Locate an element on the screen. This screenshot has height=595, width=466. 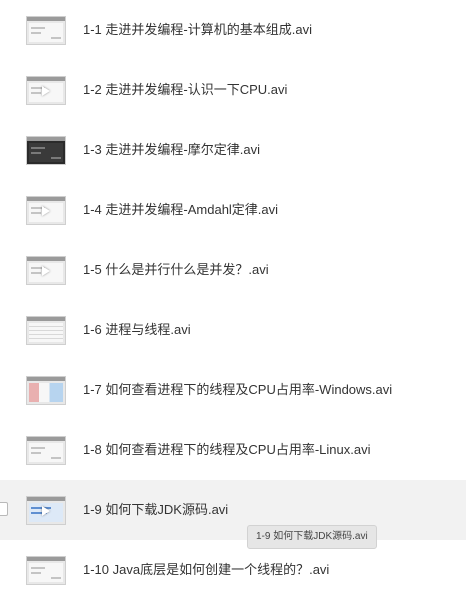
file-name: 1-8 如何查看进程下的线程及CPU占用率-Linux.avi is located at coordinates (227, 449).